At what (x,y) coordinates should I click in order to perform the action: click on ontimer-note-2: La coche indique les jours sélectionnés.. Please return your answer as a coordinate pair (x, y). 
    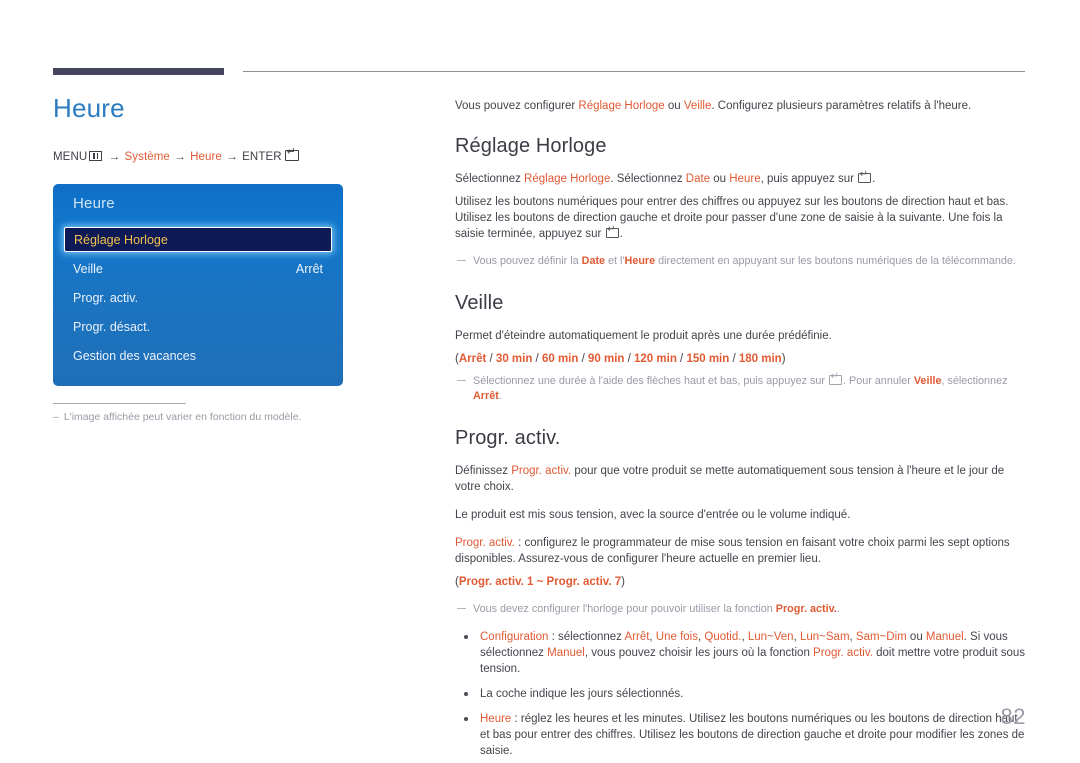
    Looking at the image, I should click on (741, 694).